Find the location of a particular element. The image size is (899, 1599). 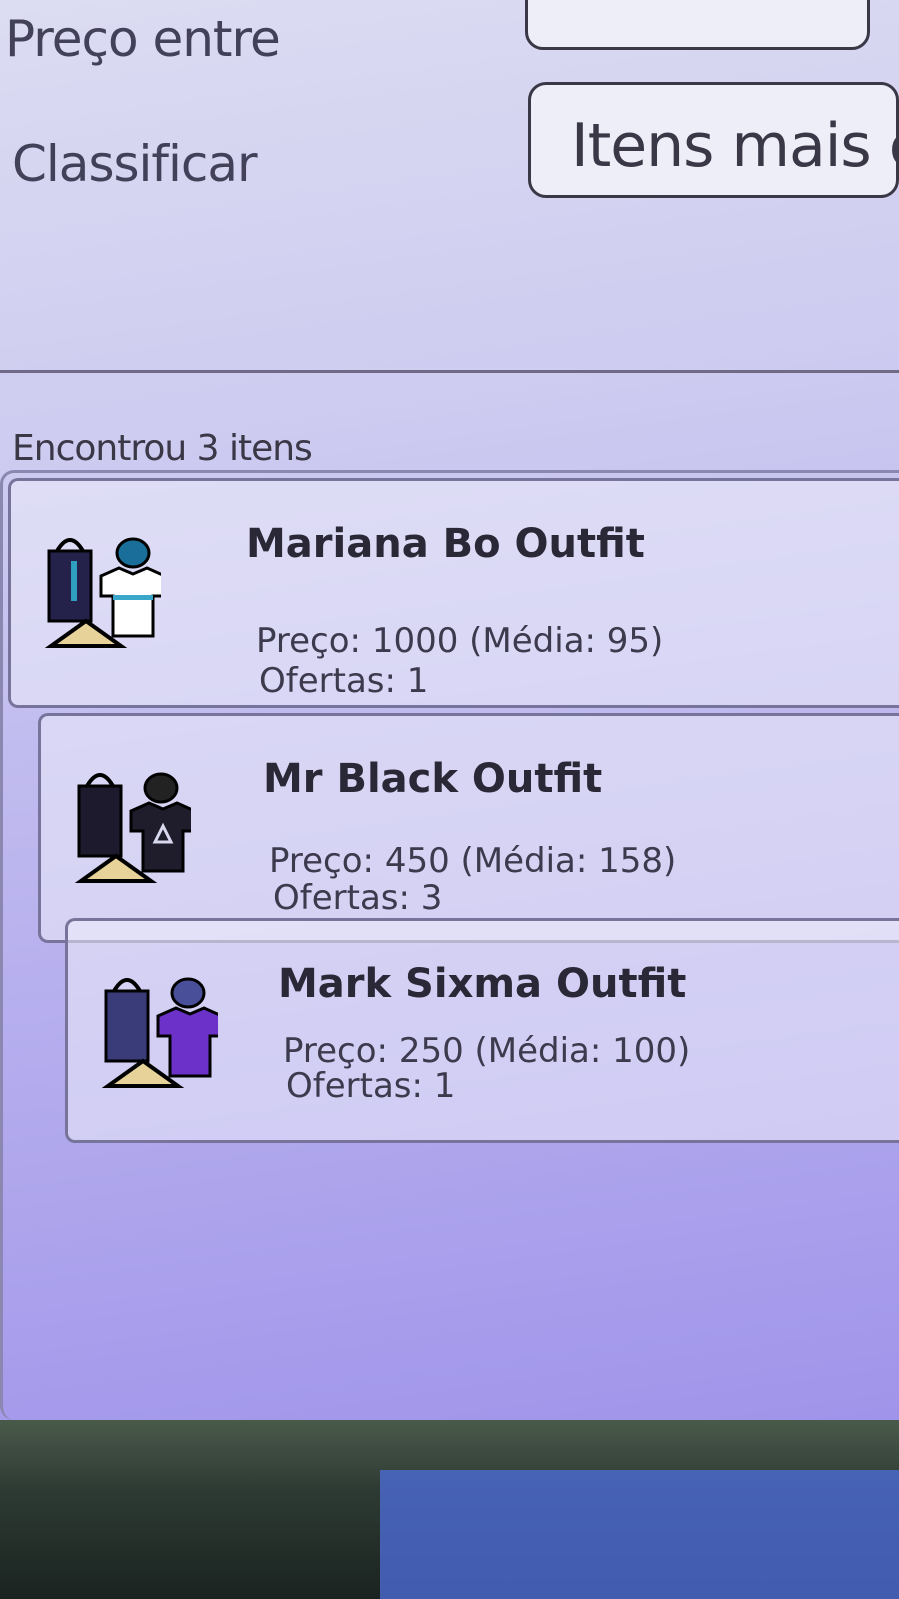

divider is located at coordinates (449, 371).